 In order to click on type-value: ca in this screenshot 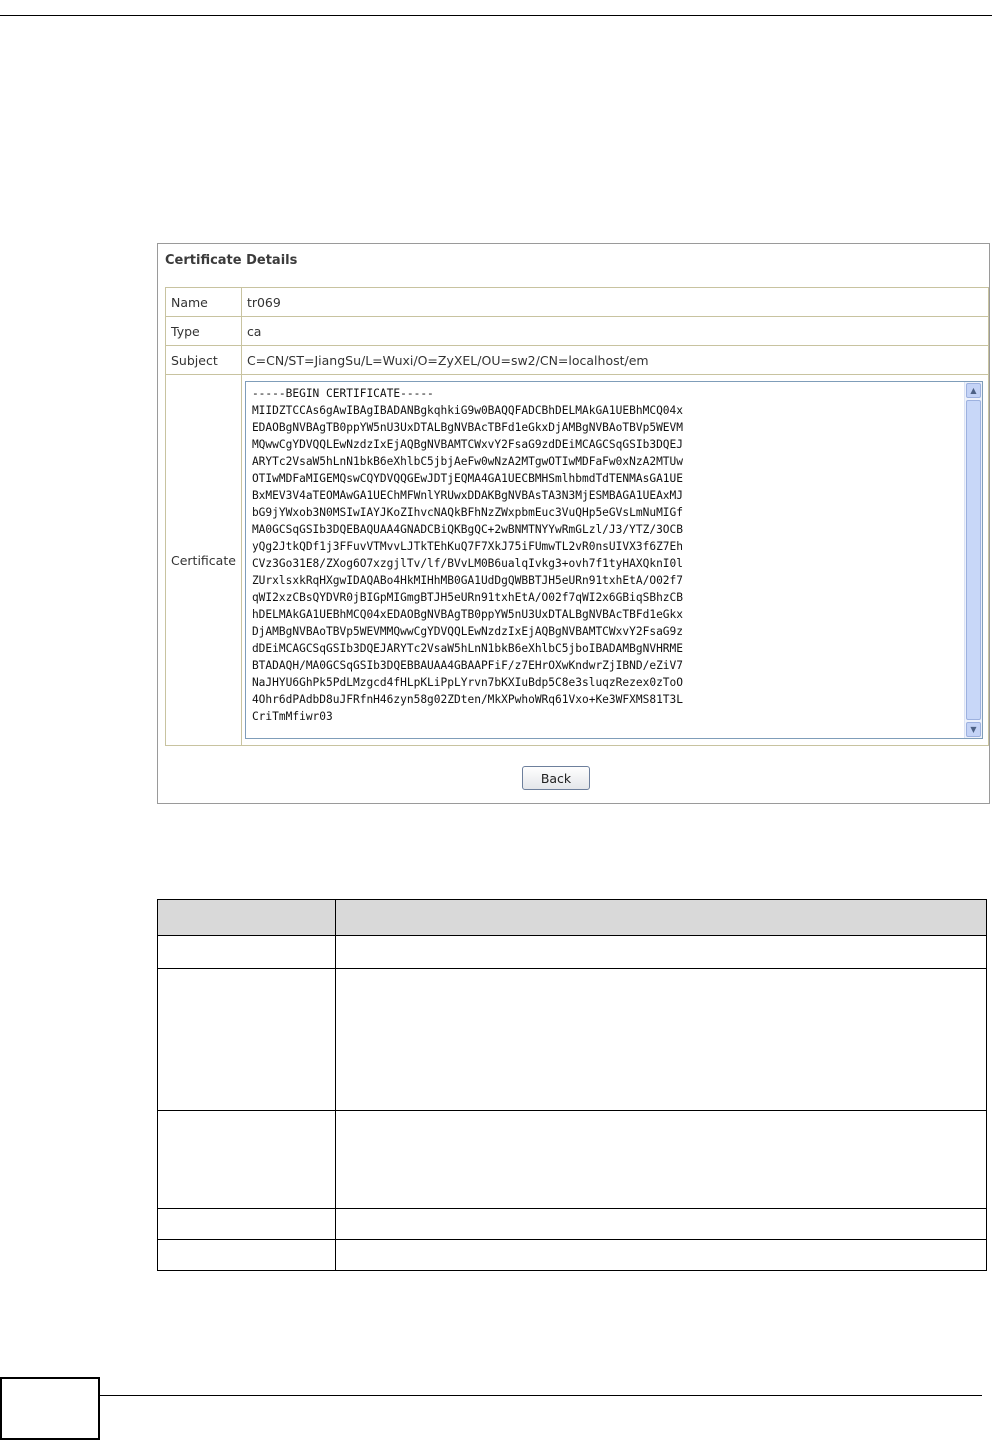, I will do `click(614, 331)`.